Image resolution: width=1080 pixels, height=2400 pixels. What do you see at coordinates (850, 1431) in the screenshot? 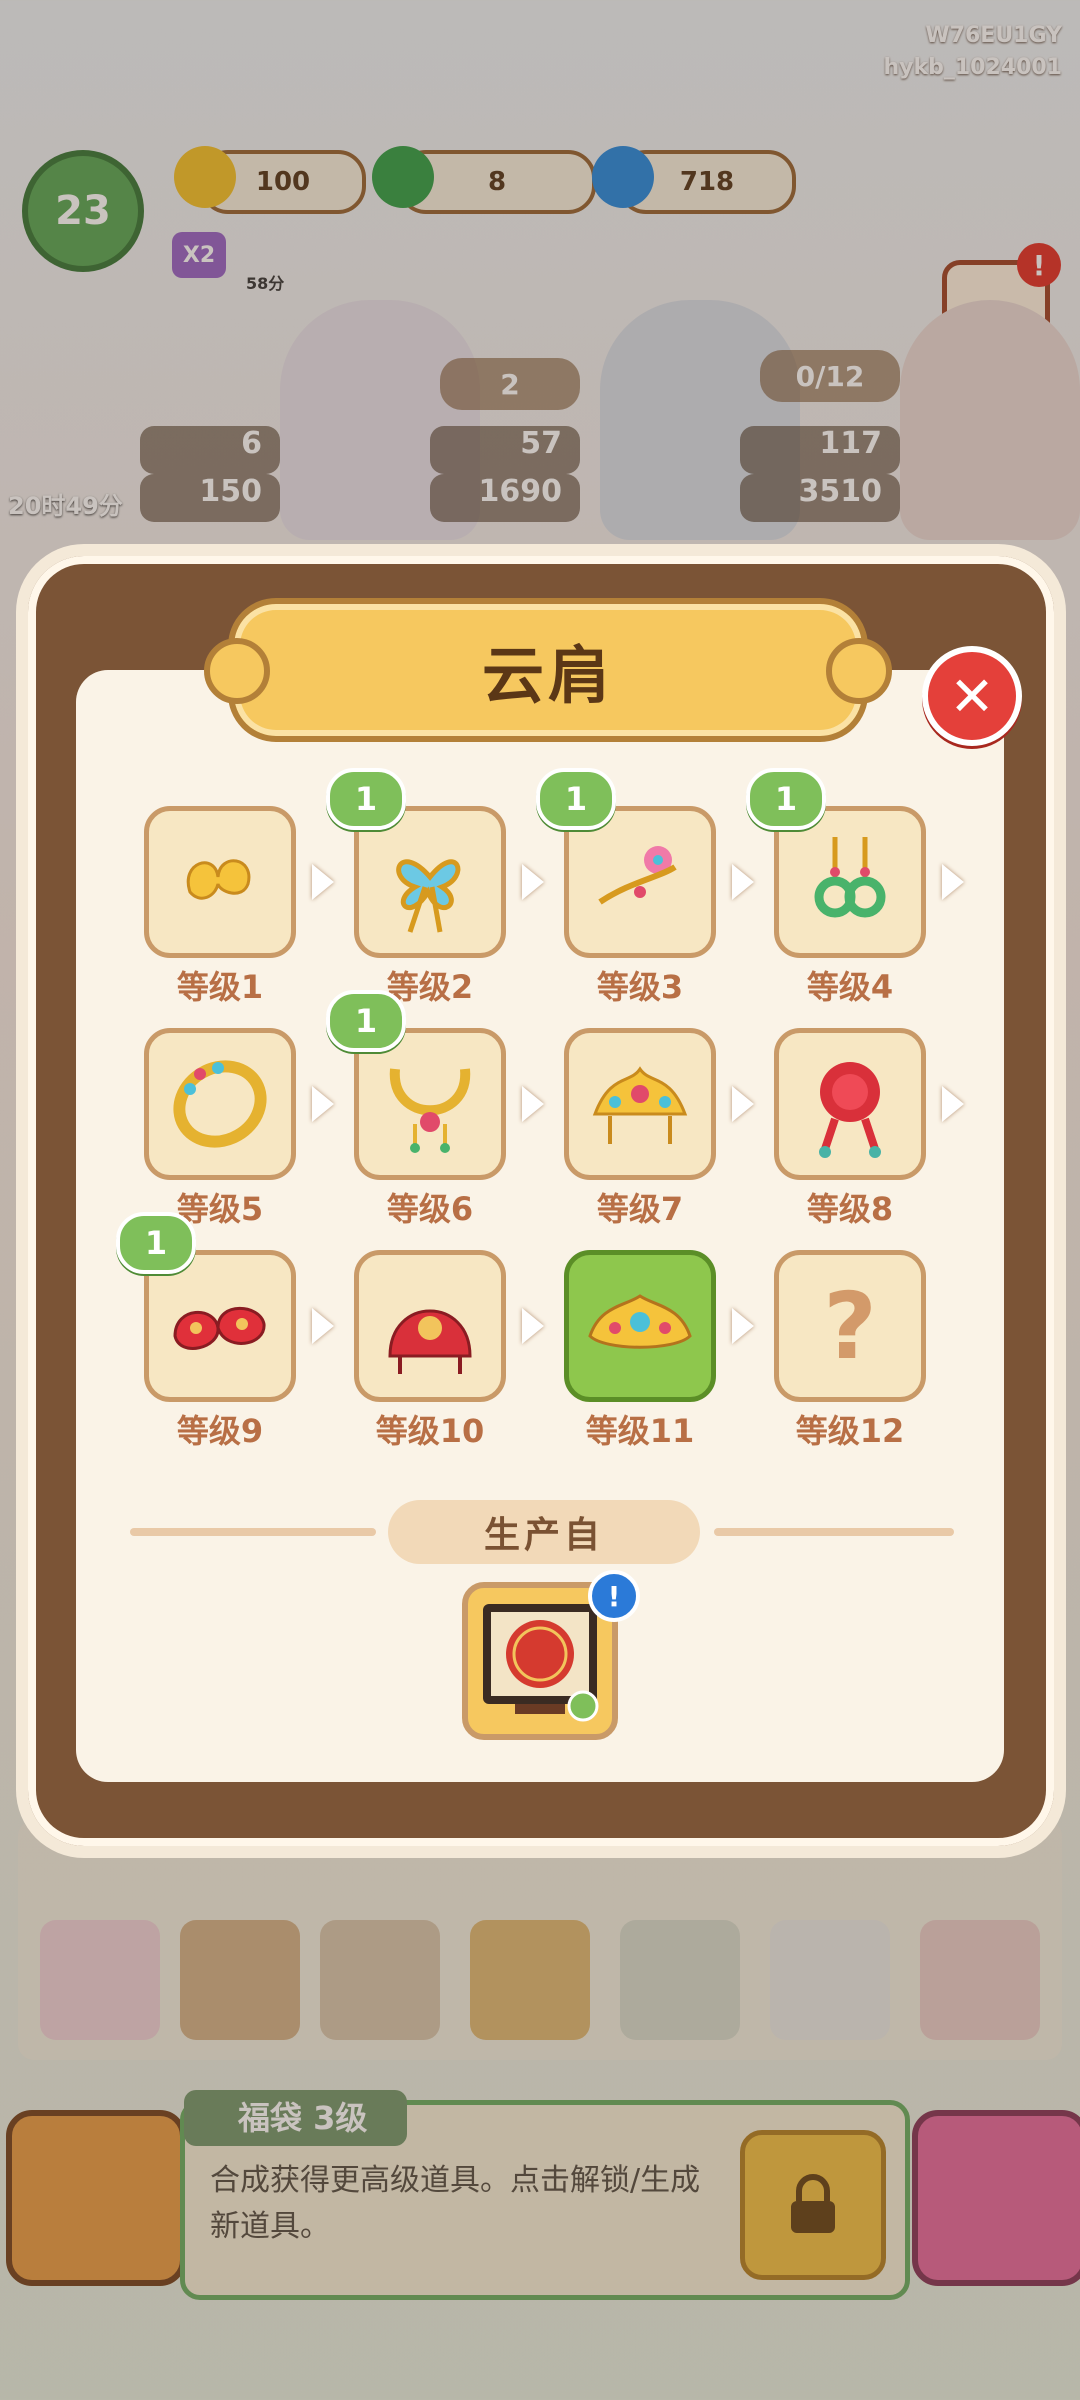
I see `level-label-12: 等级12` at bounding box center [850, 1431].